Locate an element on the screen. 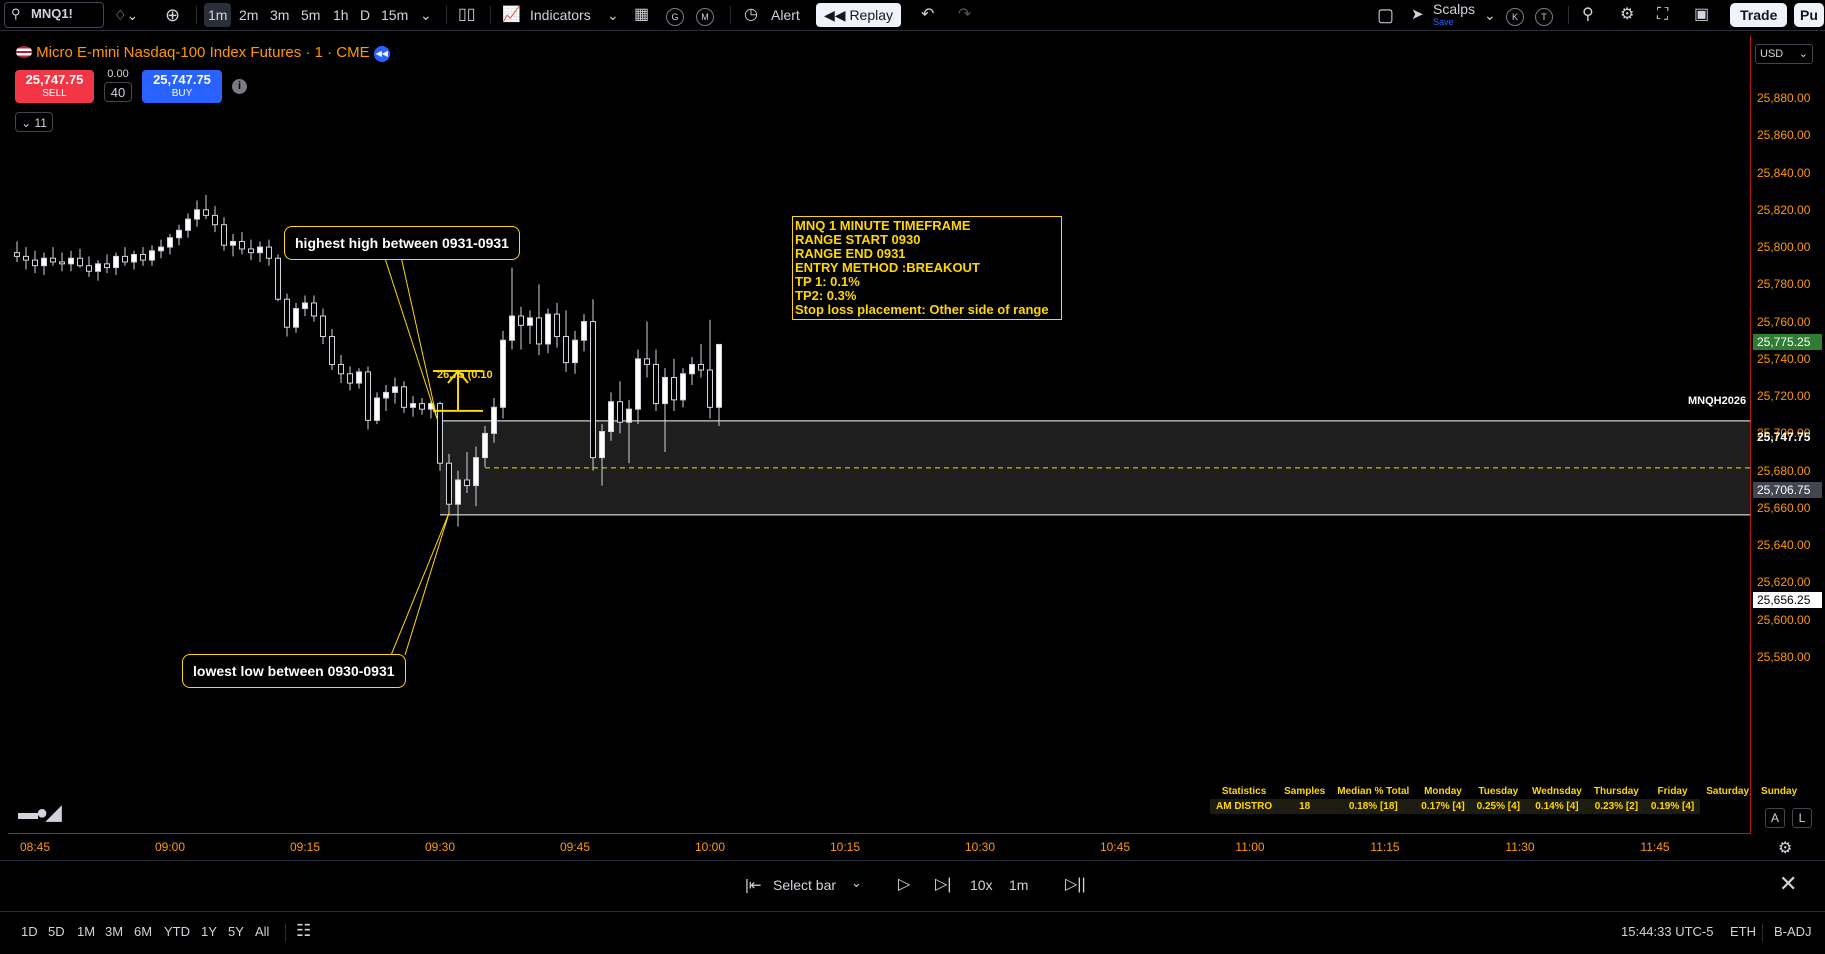 The height and width of the screenshot is (954, 1825). timeframe-15m: 15m is located at coordinates (394, 15).